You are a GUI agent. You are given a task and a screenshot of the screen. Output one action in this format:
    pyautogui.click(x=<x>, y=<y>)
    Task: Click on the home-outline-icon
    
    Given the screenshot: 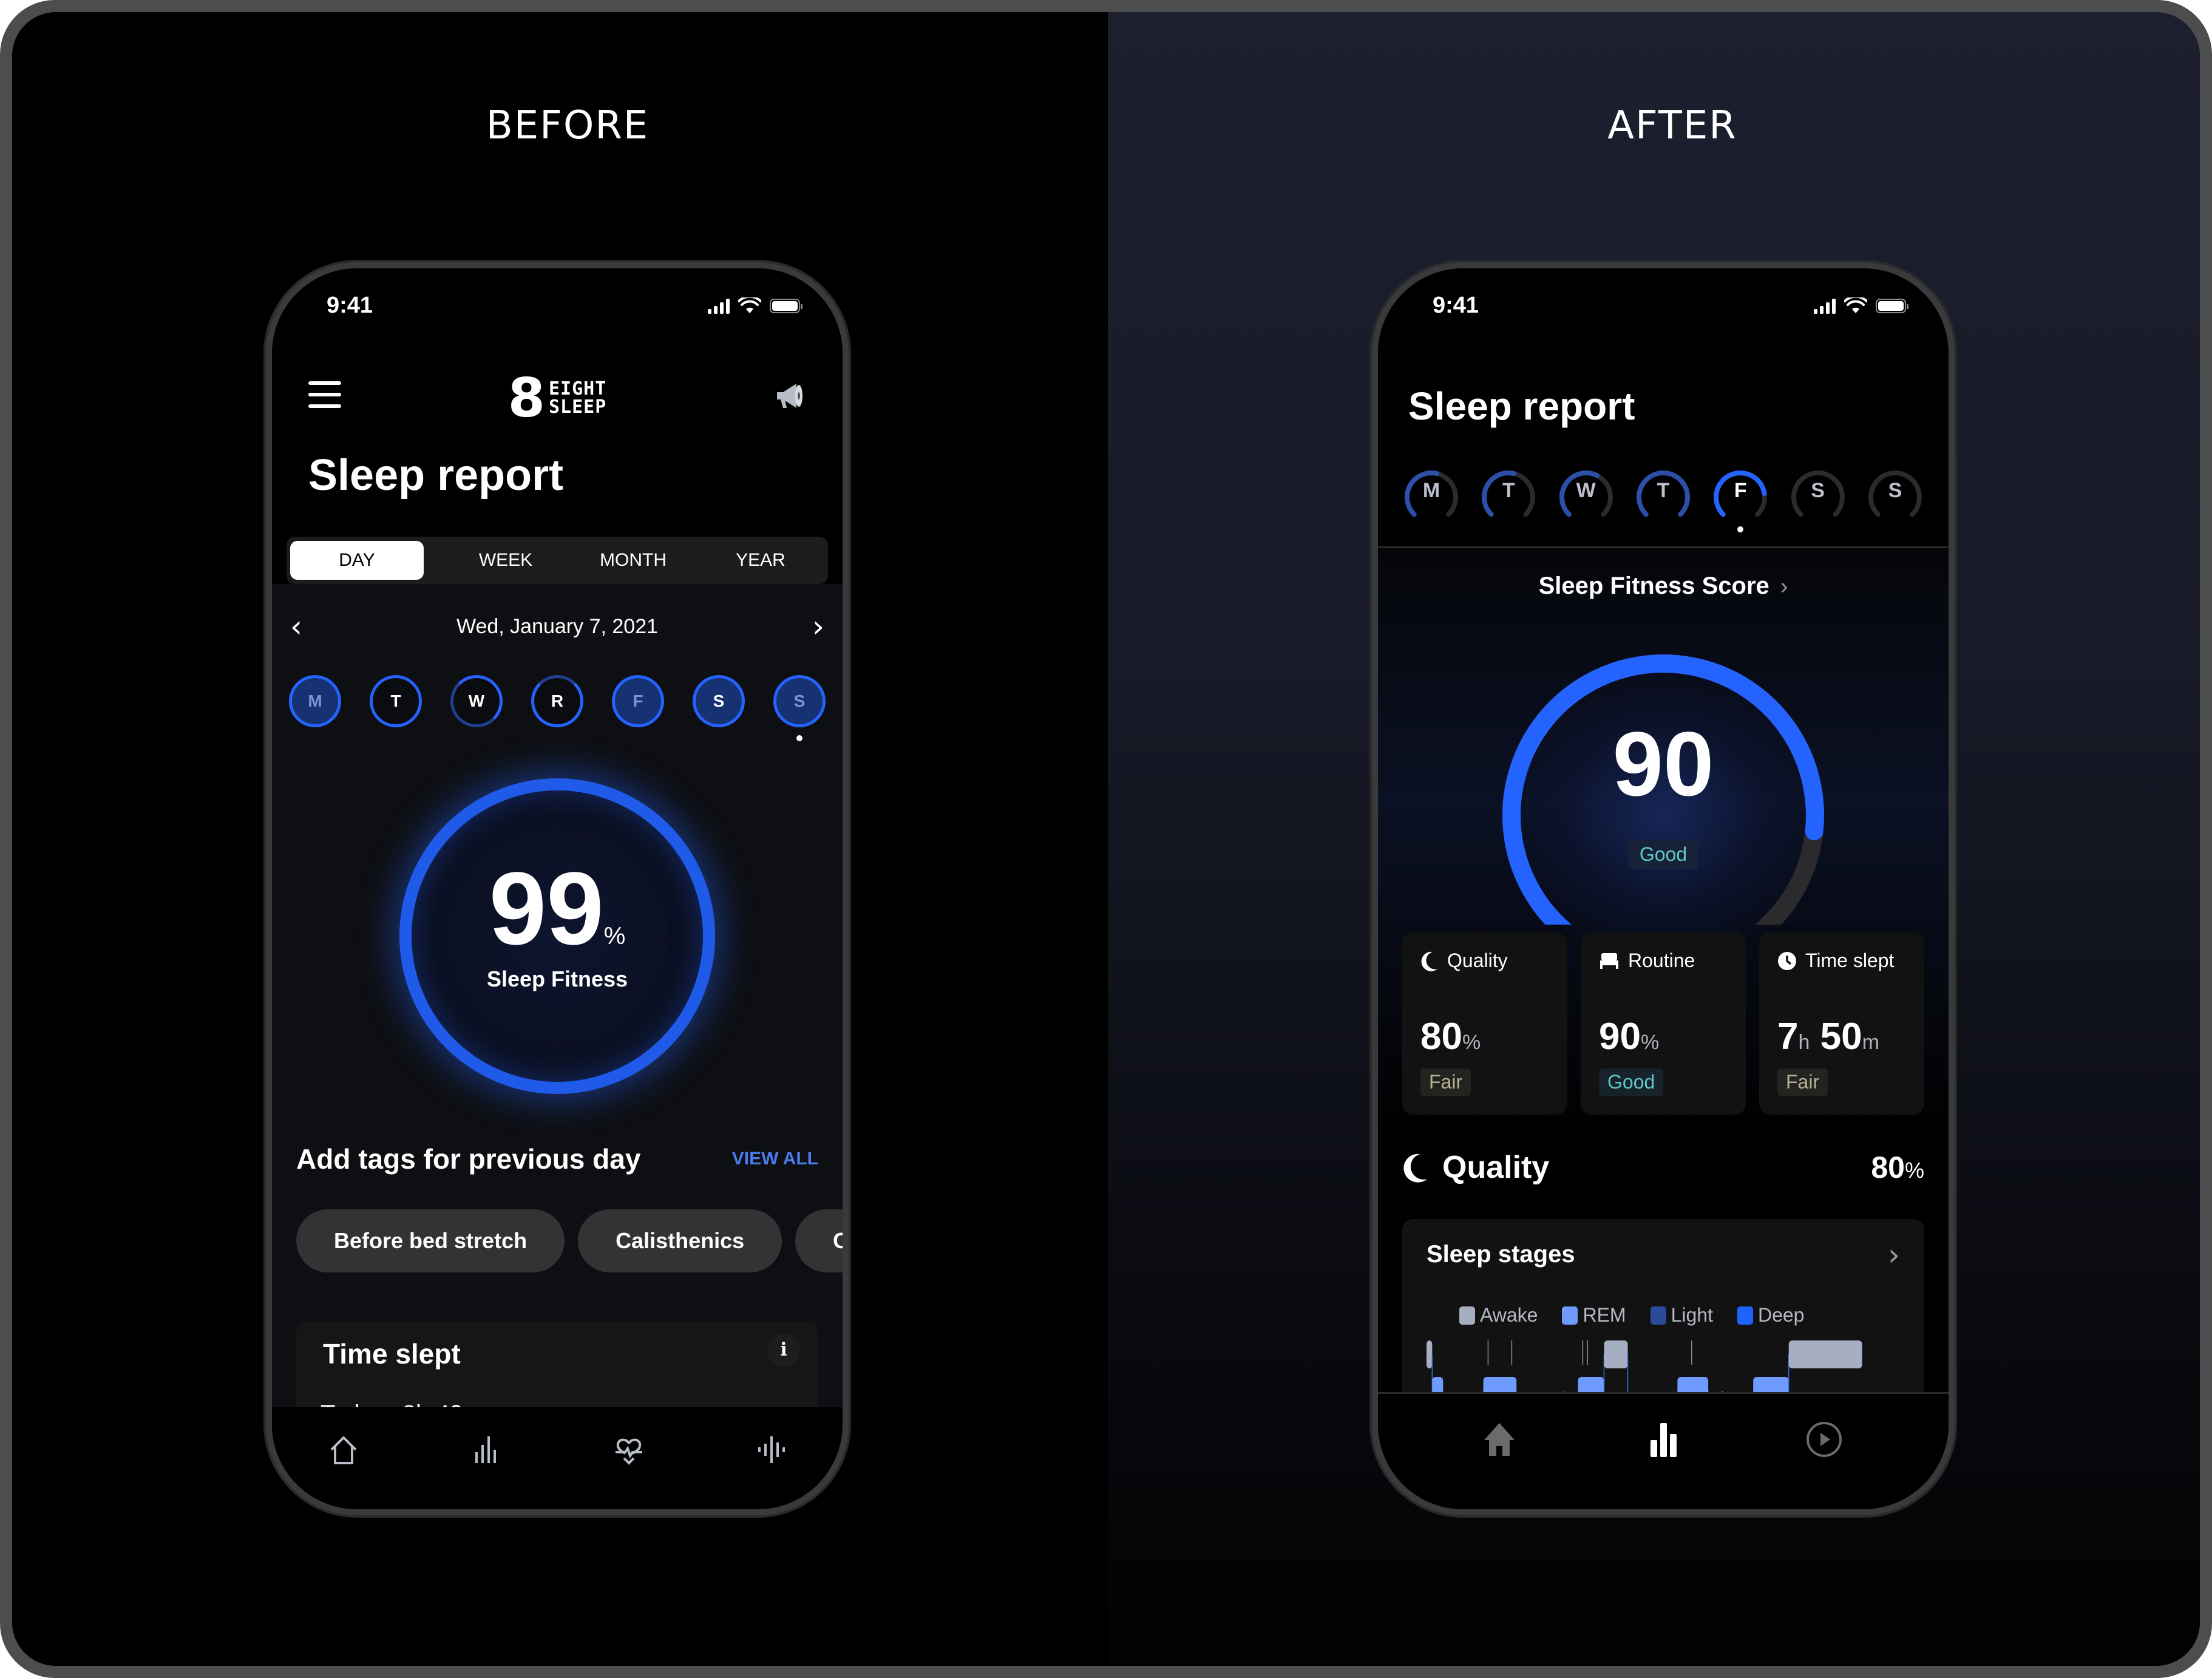 What is the action you would take?
    pyautogui.click(x=343, y=1450)
    